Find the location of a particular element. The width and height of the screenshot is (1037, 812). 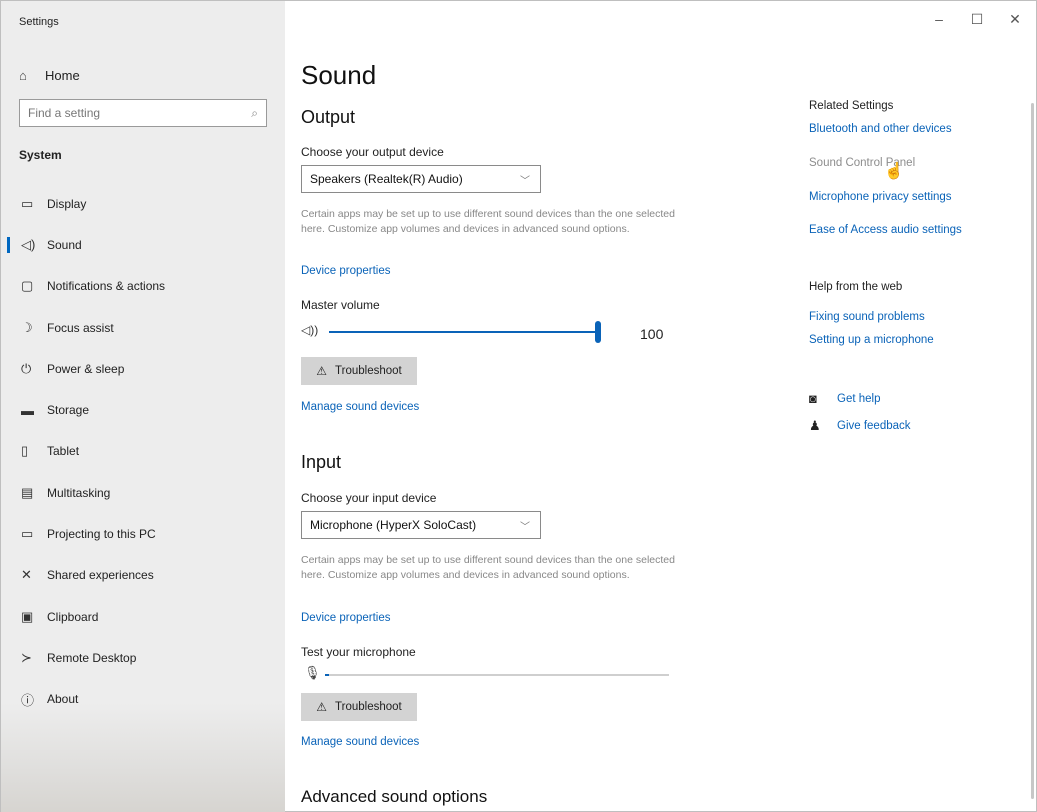

sidebar-item-shared-experiences: ✕ Shared experiences is located at coordinates (143, 575).